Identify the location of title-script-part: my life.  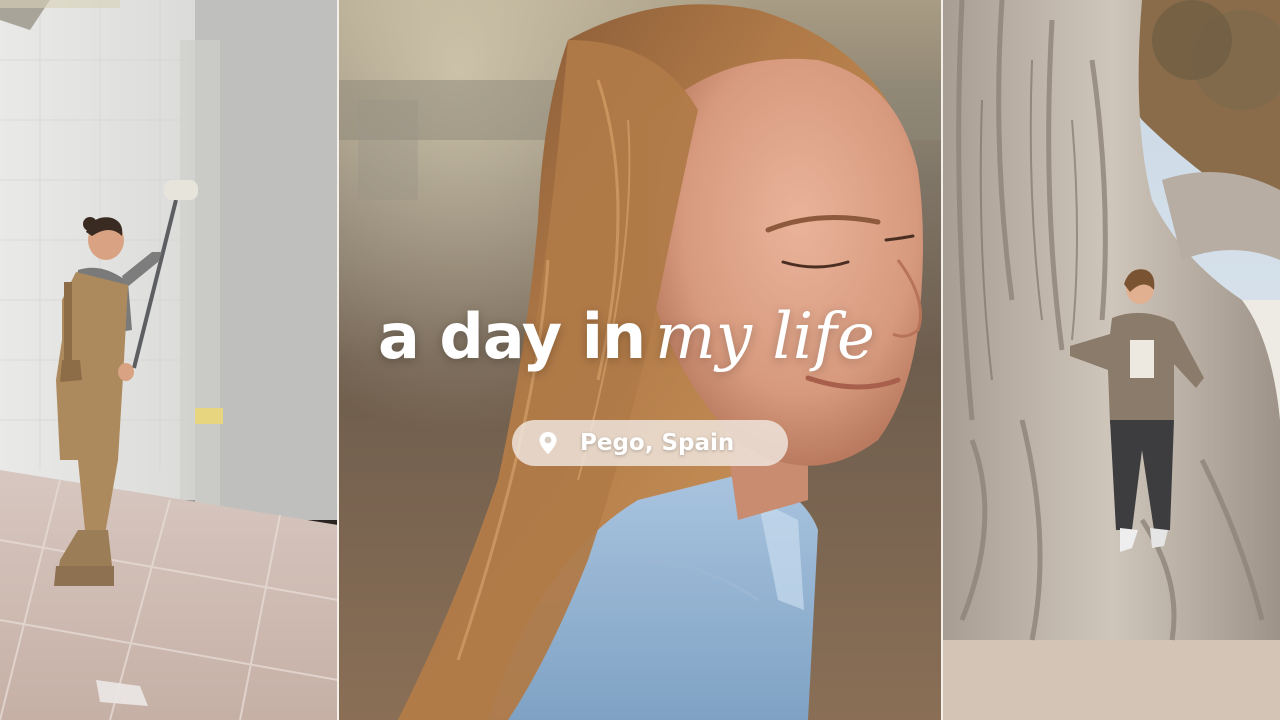
(765, 337).